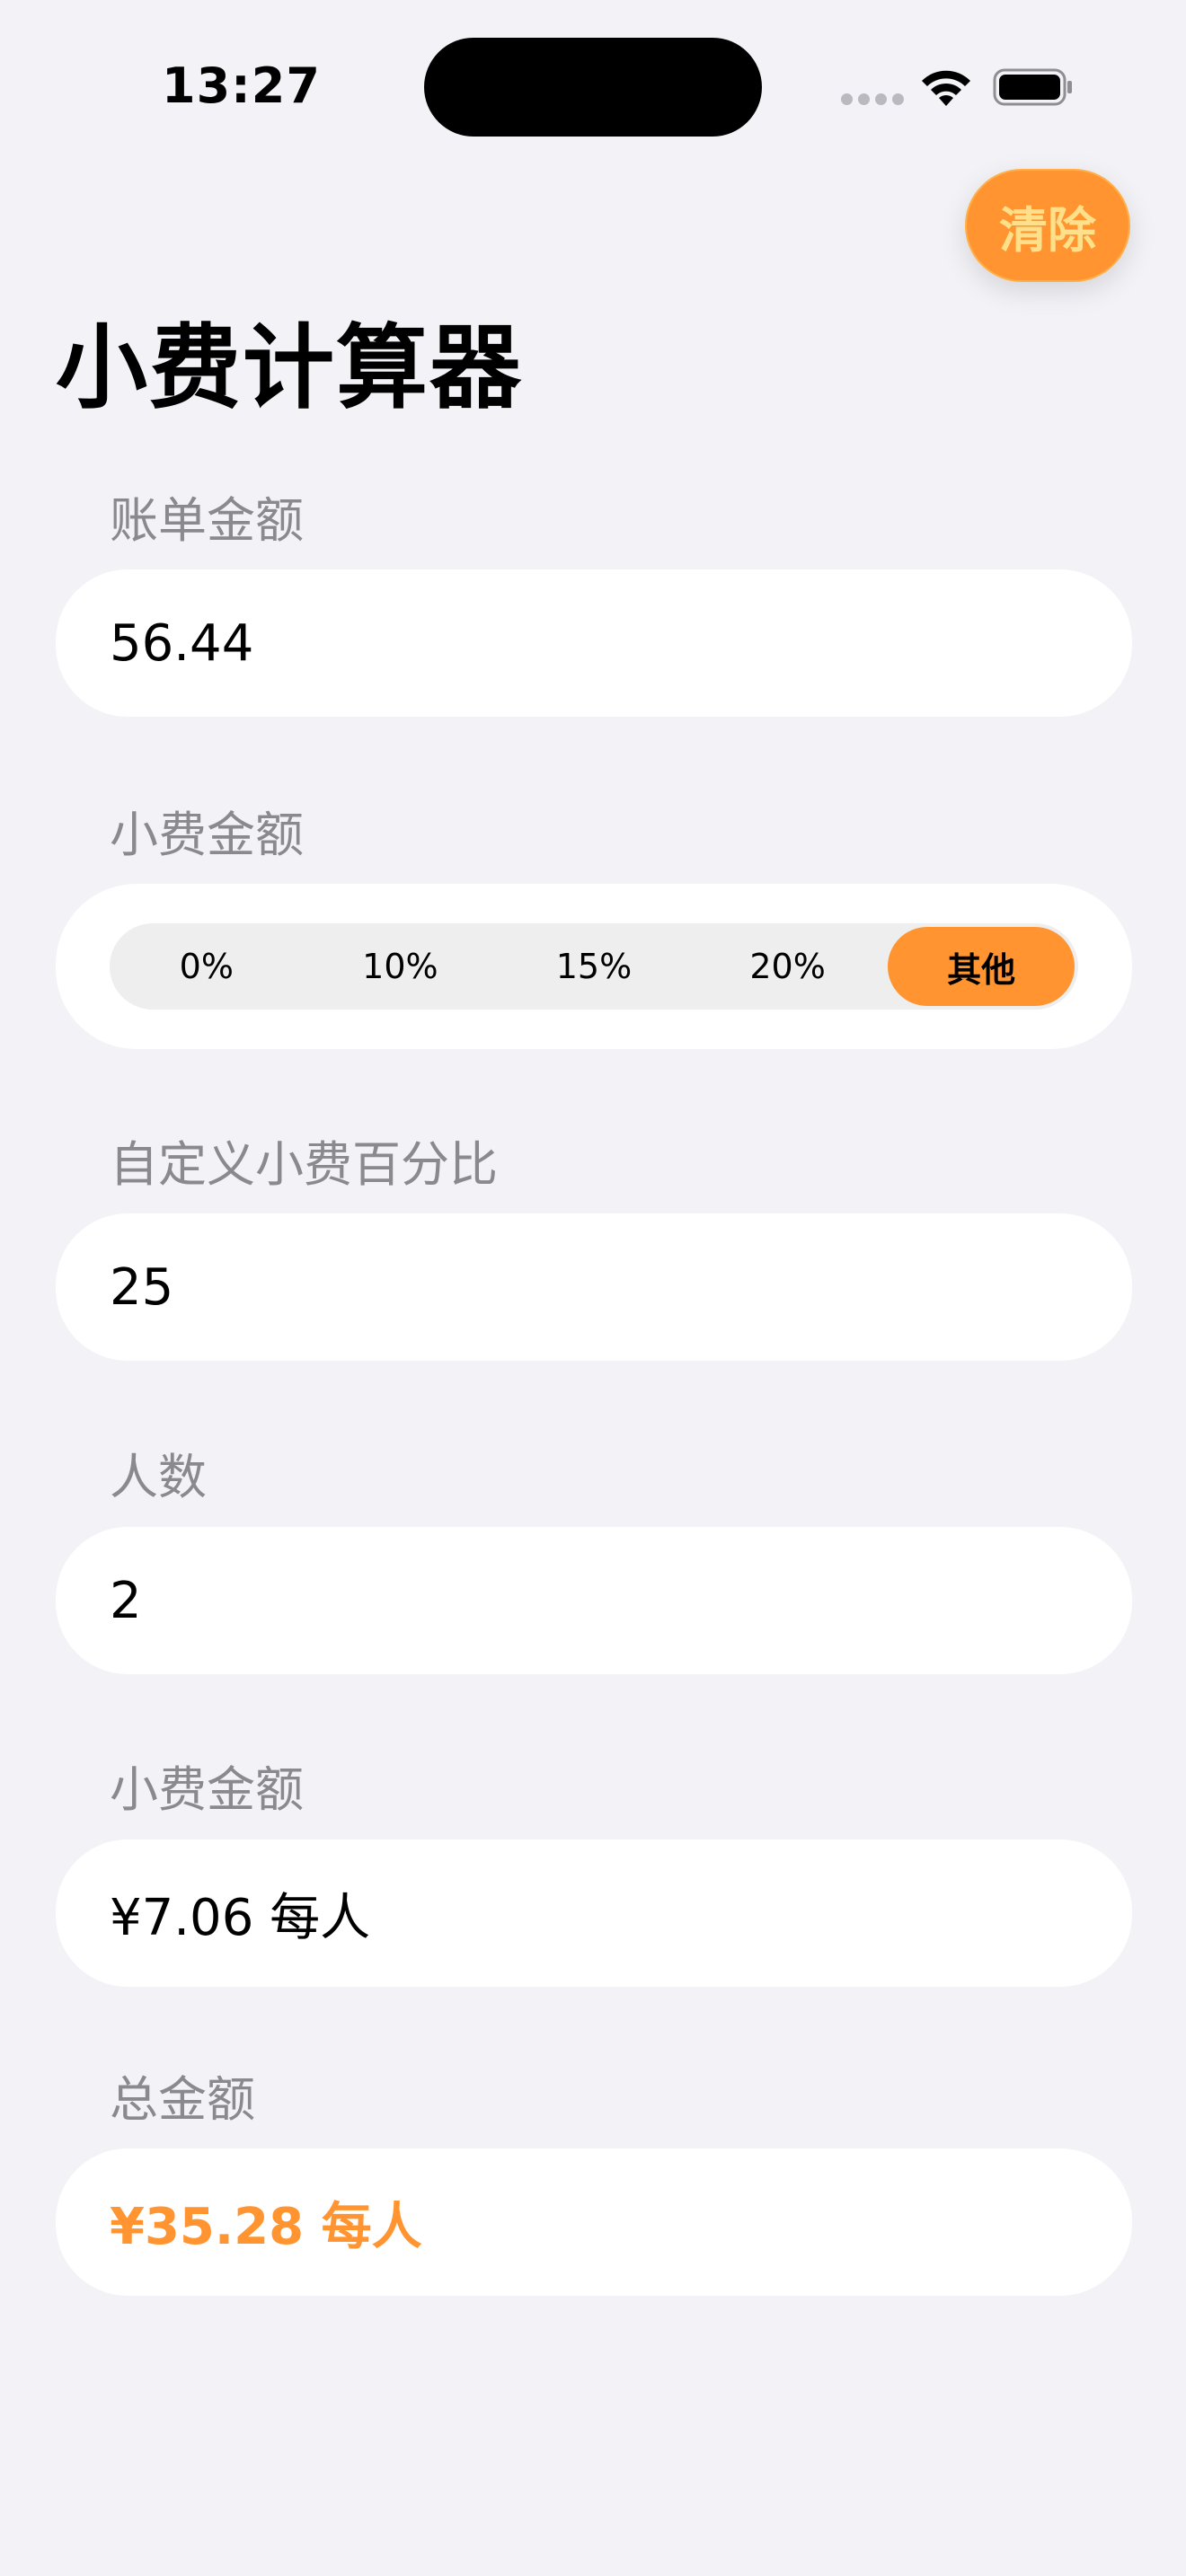 Image resolution: width=1186 pixels, height=2576 pixels. Describe the element at coordinates (594, 1287) in the screenshot. I see `custom-tip-input: 25` at that location.